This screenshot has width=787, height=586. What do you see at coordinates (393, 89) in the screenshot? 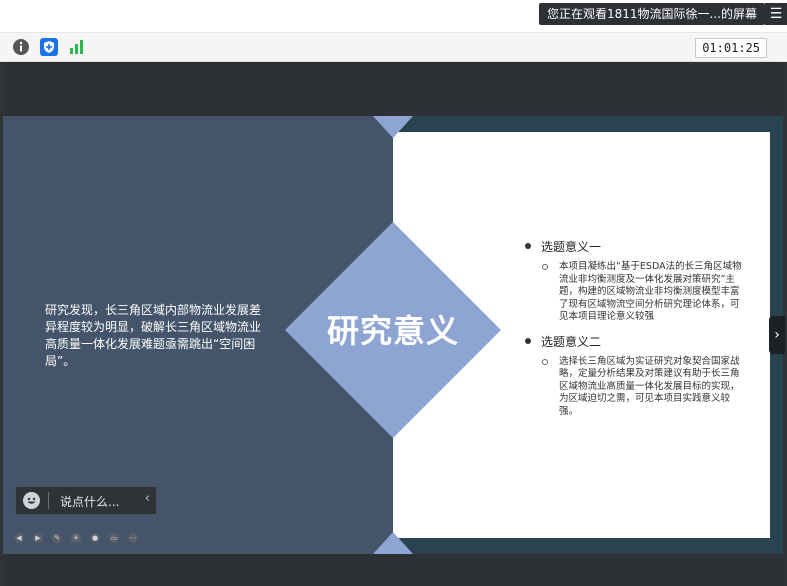
I see `stage-top-margin` at bounding box center [393, 89].